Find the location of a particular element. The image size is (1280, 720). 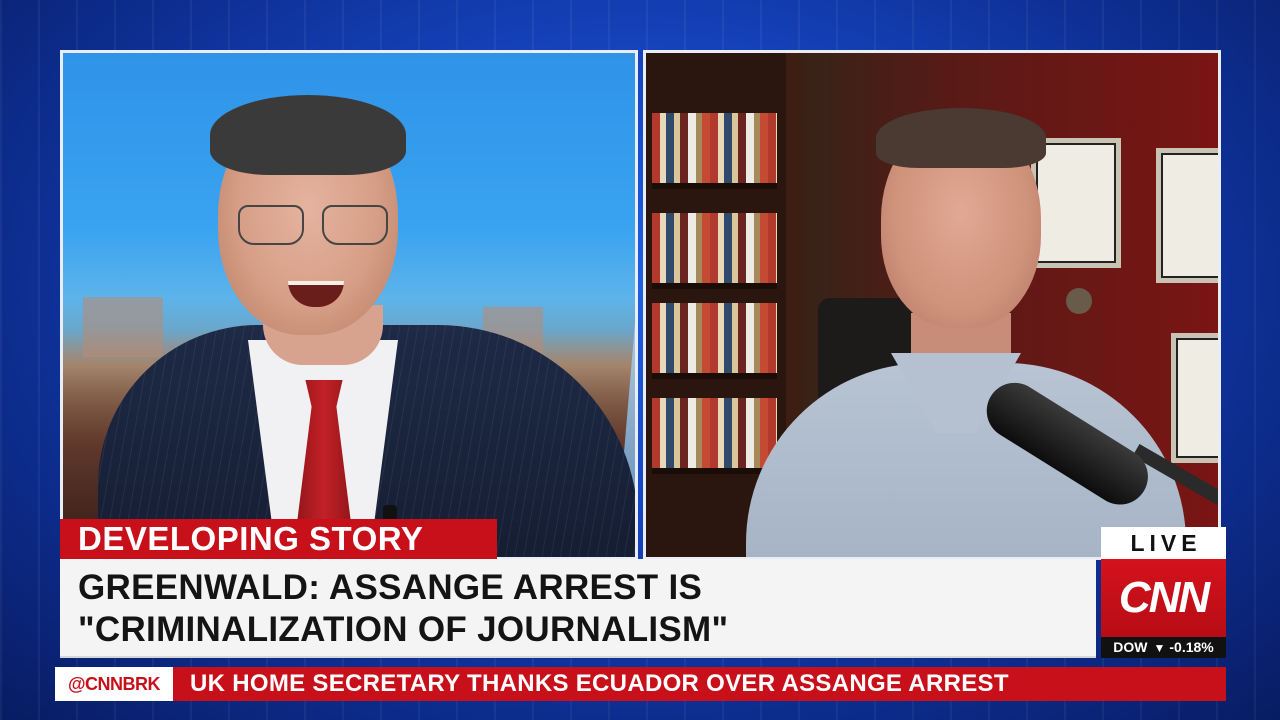

triangle-down-icon: ▼ is located at coordinates (1159, 648).